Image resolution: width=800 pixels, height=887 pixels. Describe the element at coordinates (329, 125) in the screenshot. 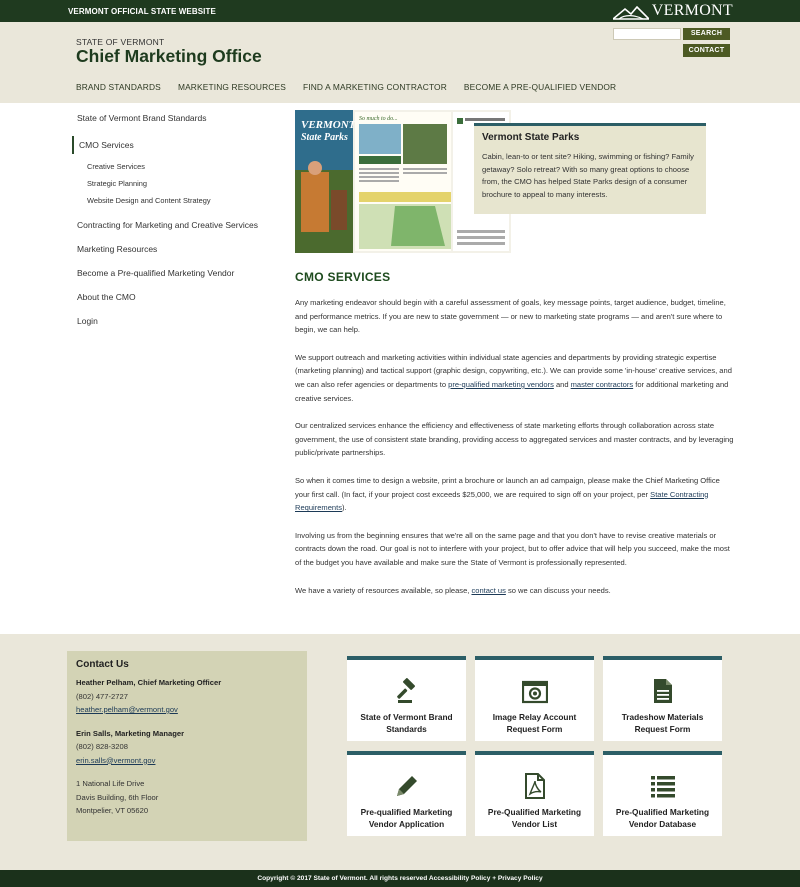

I see `brochure-title: VERMONT` at that location.